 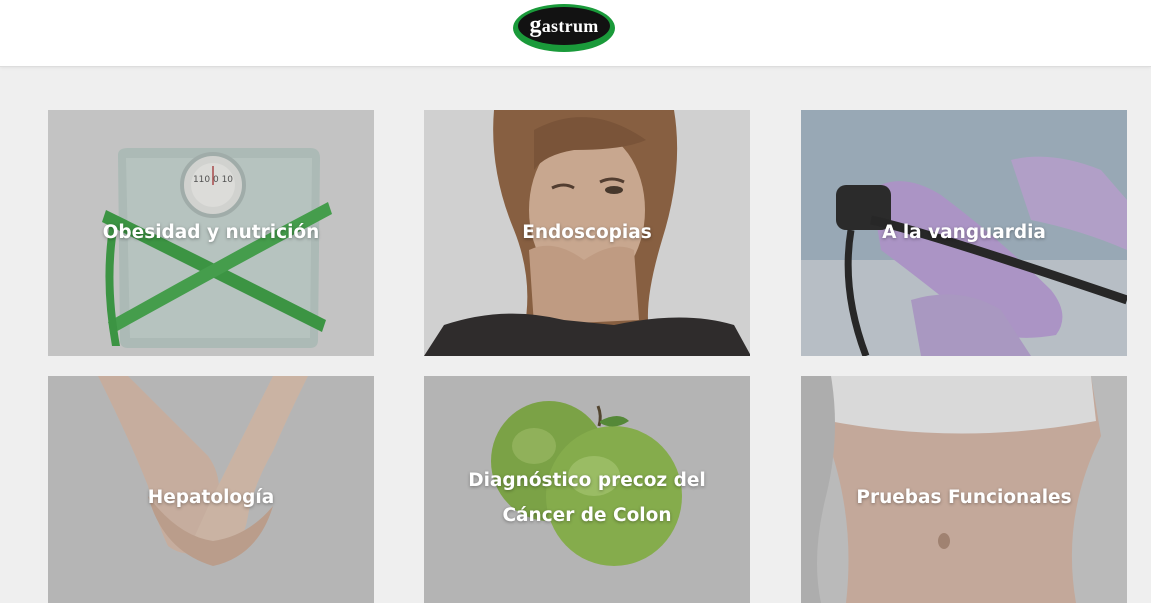 What do you see at coordinates (587, 515) in the screenshot?
I see `tile-label-line2: Cáncer de Colon` at bounding box center [587, 515].